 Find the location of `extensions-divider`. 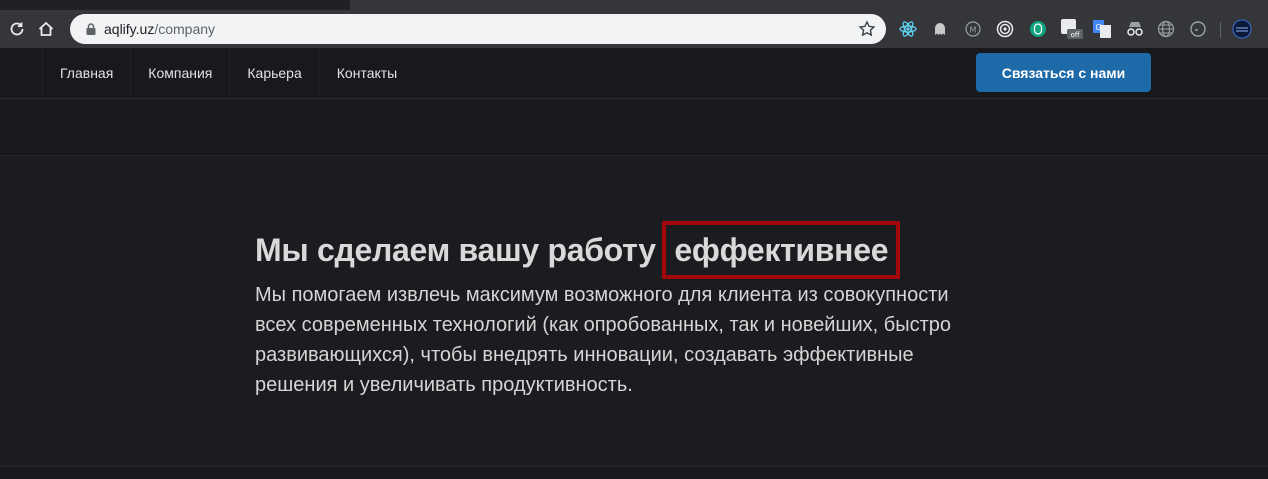

extensions-divider is located at coordinates (1220, 30).